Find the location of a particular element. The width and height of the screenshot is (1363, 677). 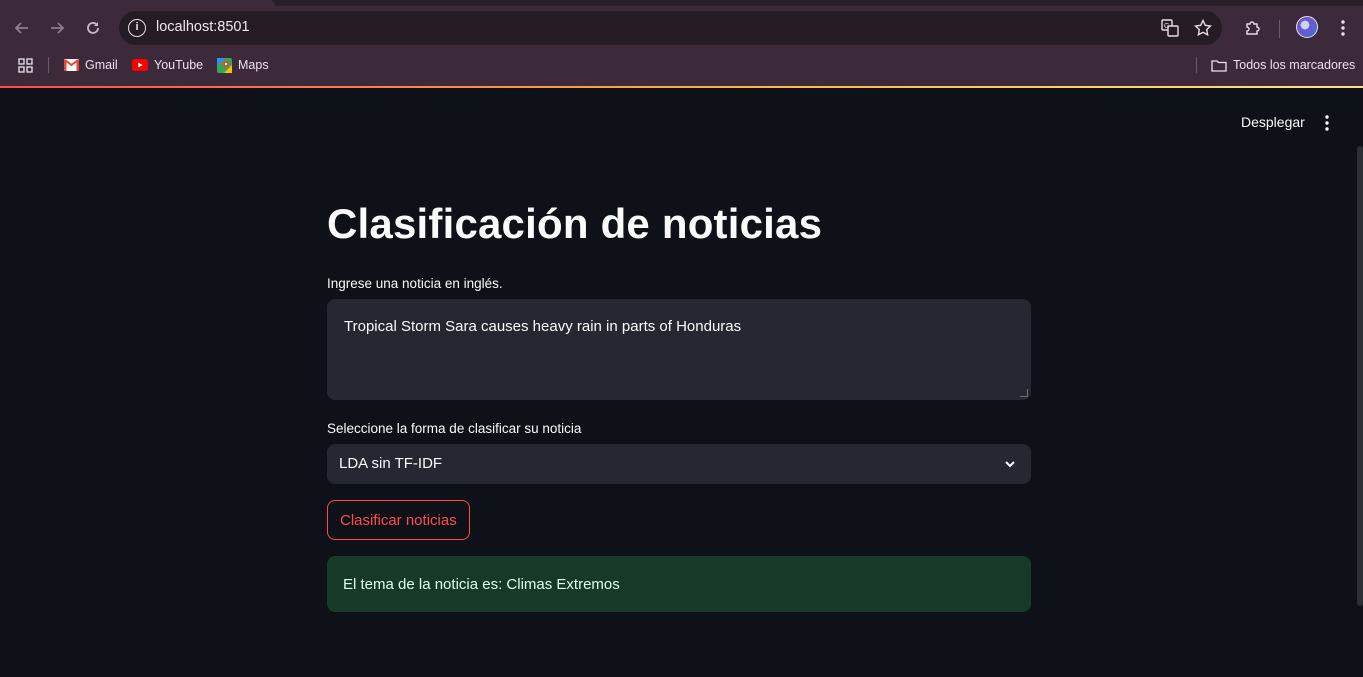

all-bookmarks-button: Todos los marcadores is located at coordinates (1283, 65).